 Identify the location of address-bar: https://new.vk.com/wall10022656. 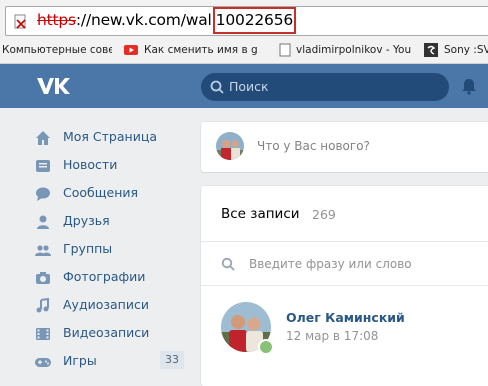
(246, 21).